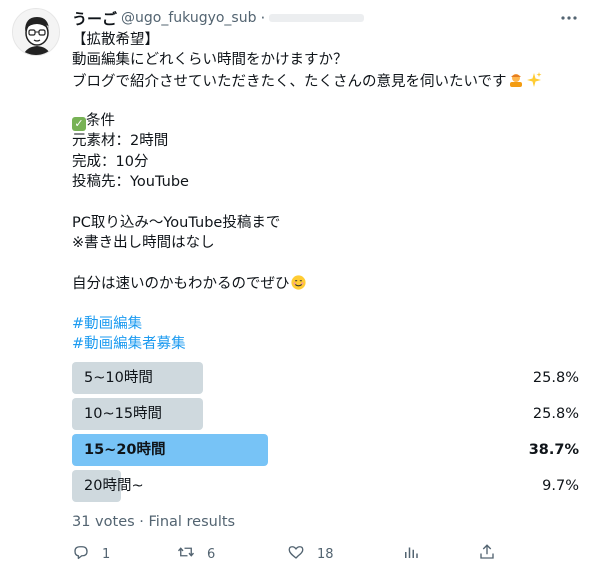 The width and height of the screenshot is (591, 575). What do you see at coordinates (130, 182) in the screenshot?
I see `text-line: 投稿先：YouTube` at bounding box center [130, 182].